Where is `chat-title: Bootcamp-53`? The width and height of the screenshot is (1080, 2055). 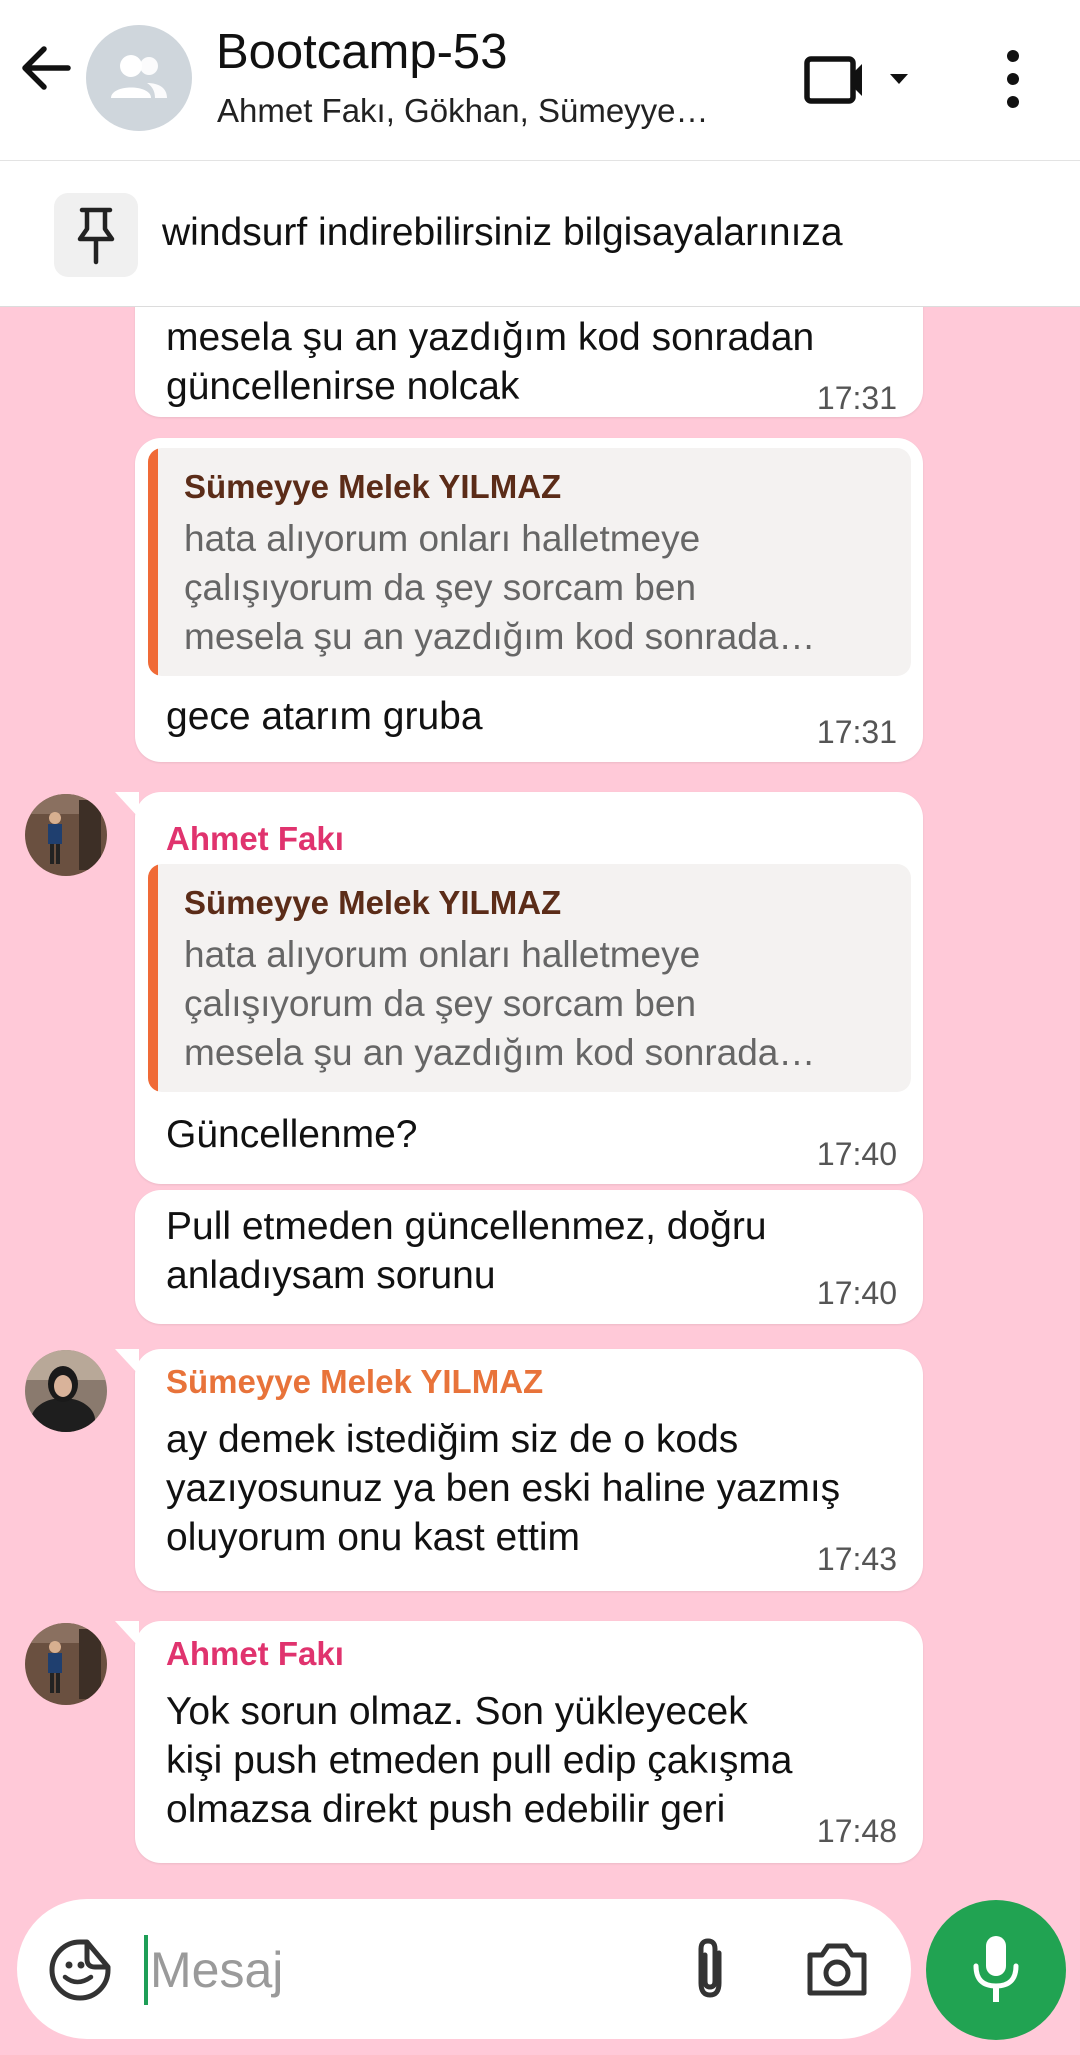
chat-title: Bootcamp-53 is located at coordinates (361, 52).